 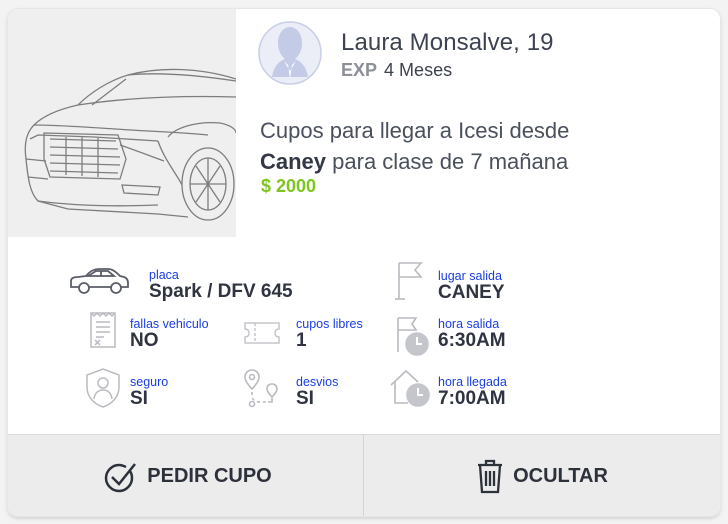 What do you see at coordinates (413, 336) in the screenshot?
I see `calendar-clock-icon` at bounding box center [413, 336].